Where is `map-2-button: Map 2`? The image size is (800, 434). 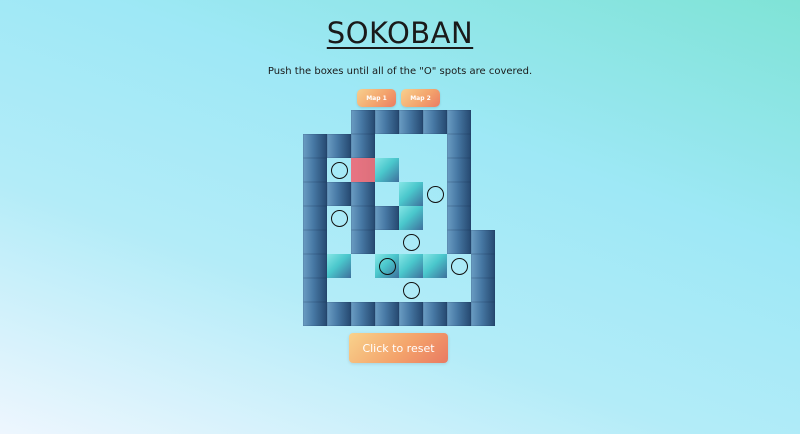 map-2-button: Map 2 is located at coordinates (420, 98).